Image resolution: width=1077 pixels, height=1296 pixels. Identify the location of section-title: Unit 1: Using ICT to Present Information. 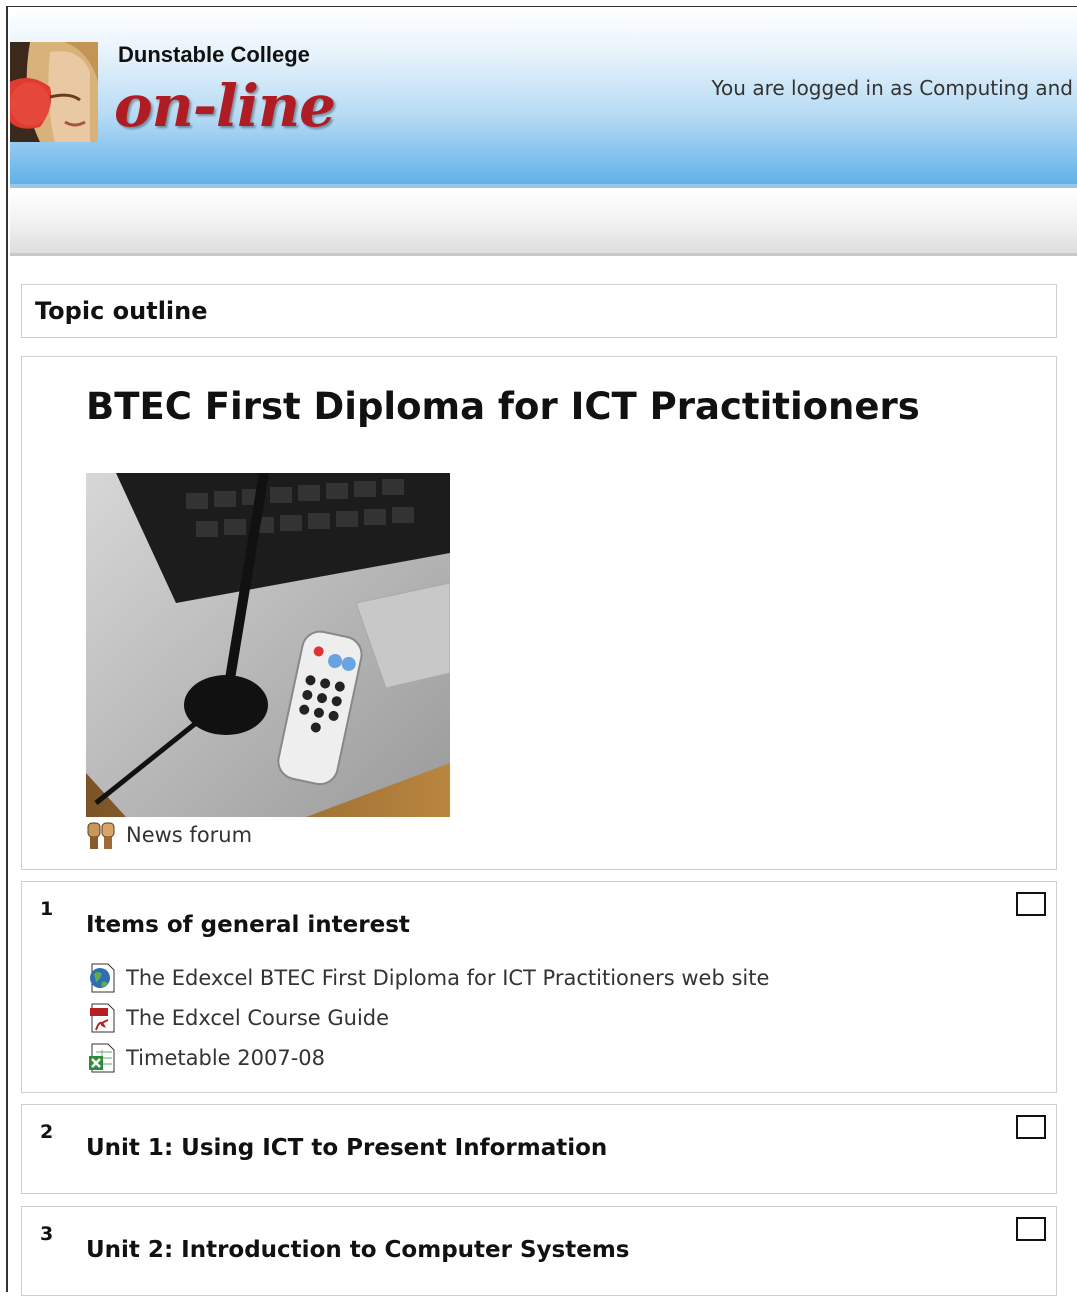
(347, 1148).